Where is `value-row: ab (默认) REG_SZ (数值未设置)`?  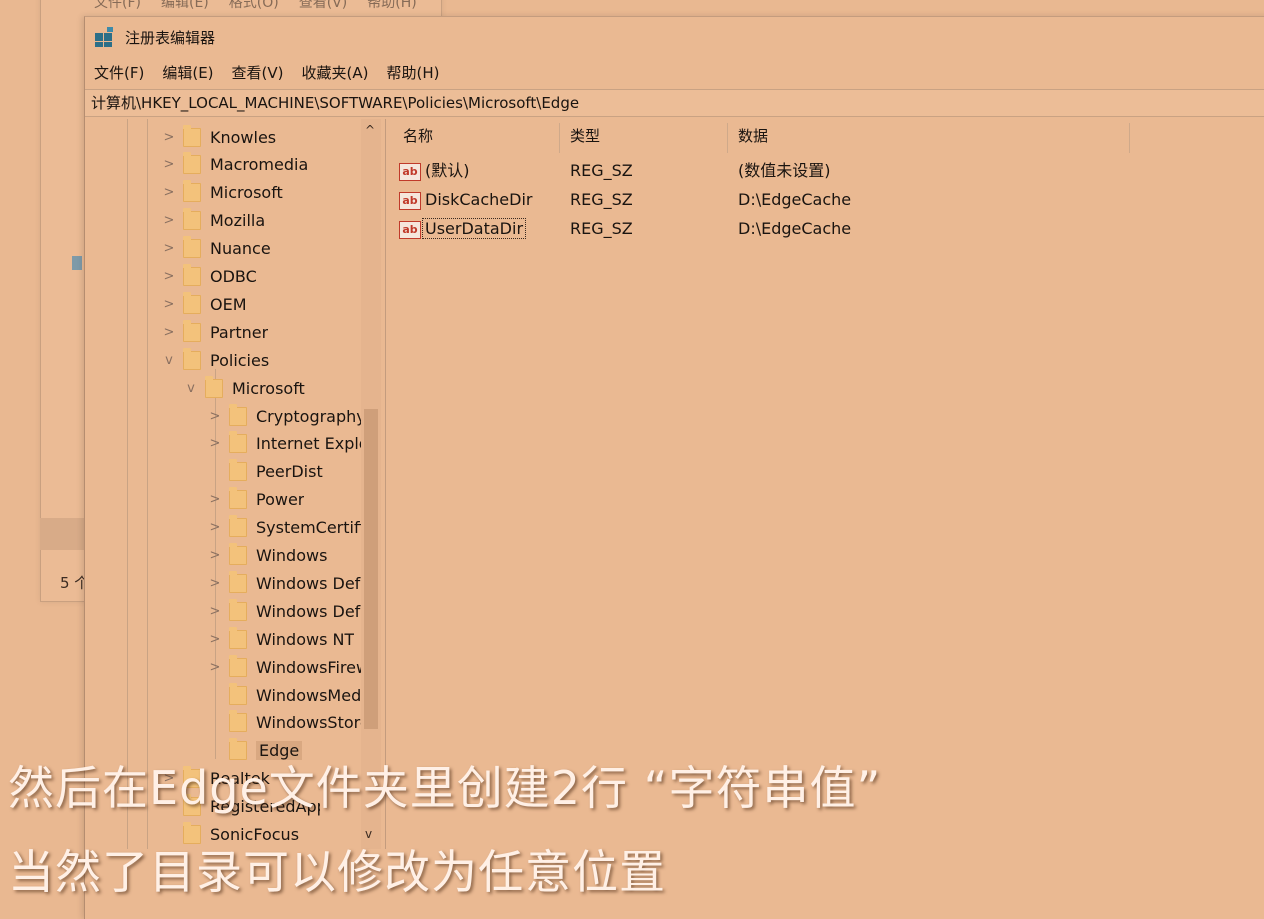
value-row: ab (默认) REG_SZ (数值未设置) is located at coordinates (823, 171).